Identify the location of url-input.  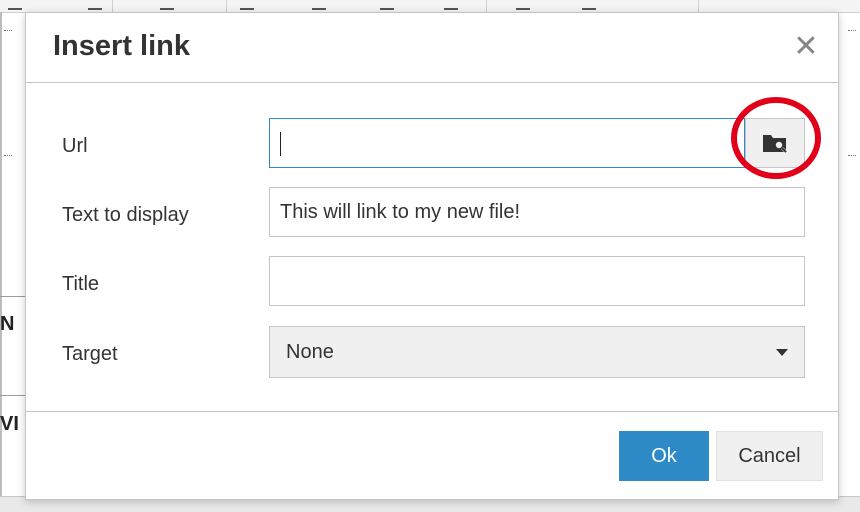
(507, 143).